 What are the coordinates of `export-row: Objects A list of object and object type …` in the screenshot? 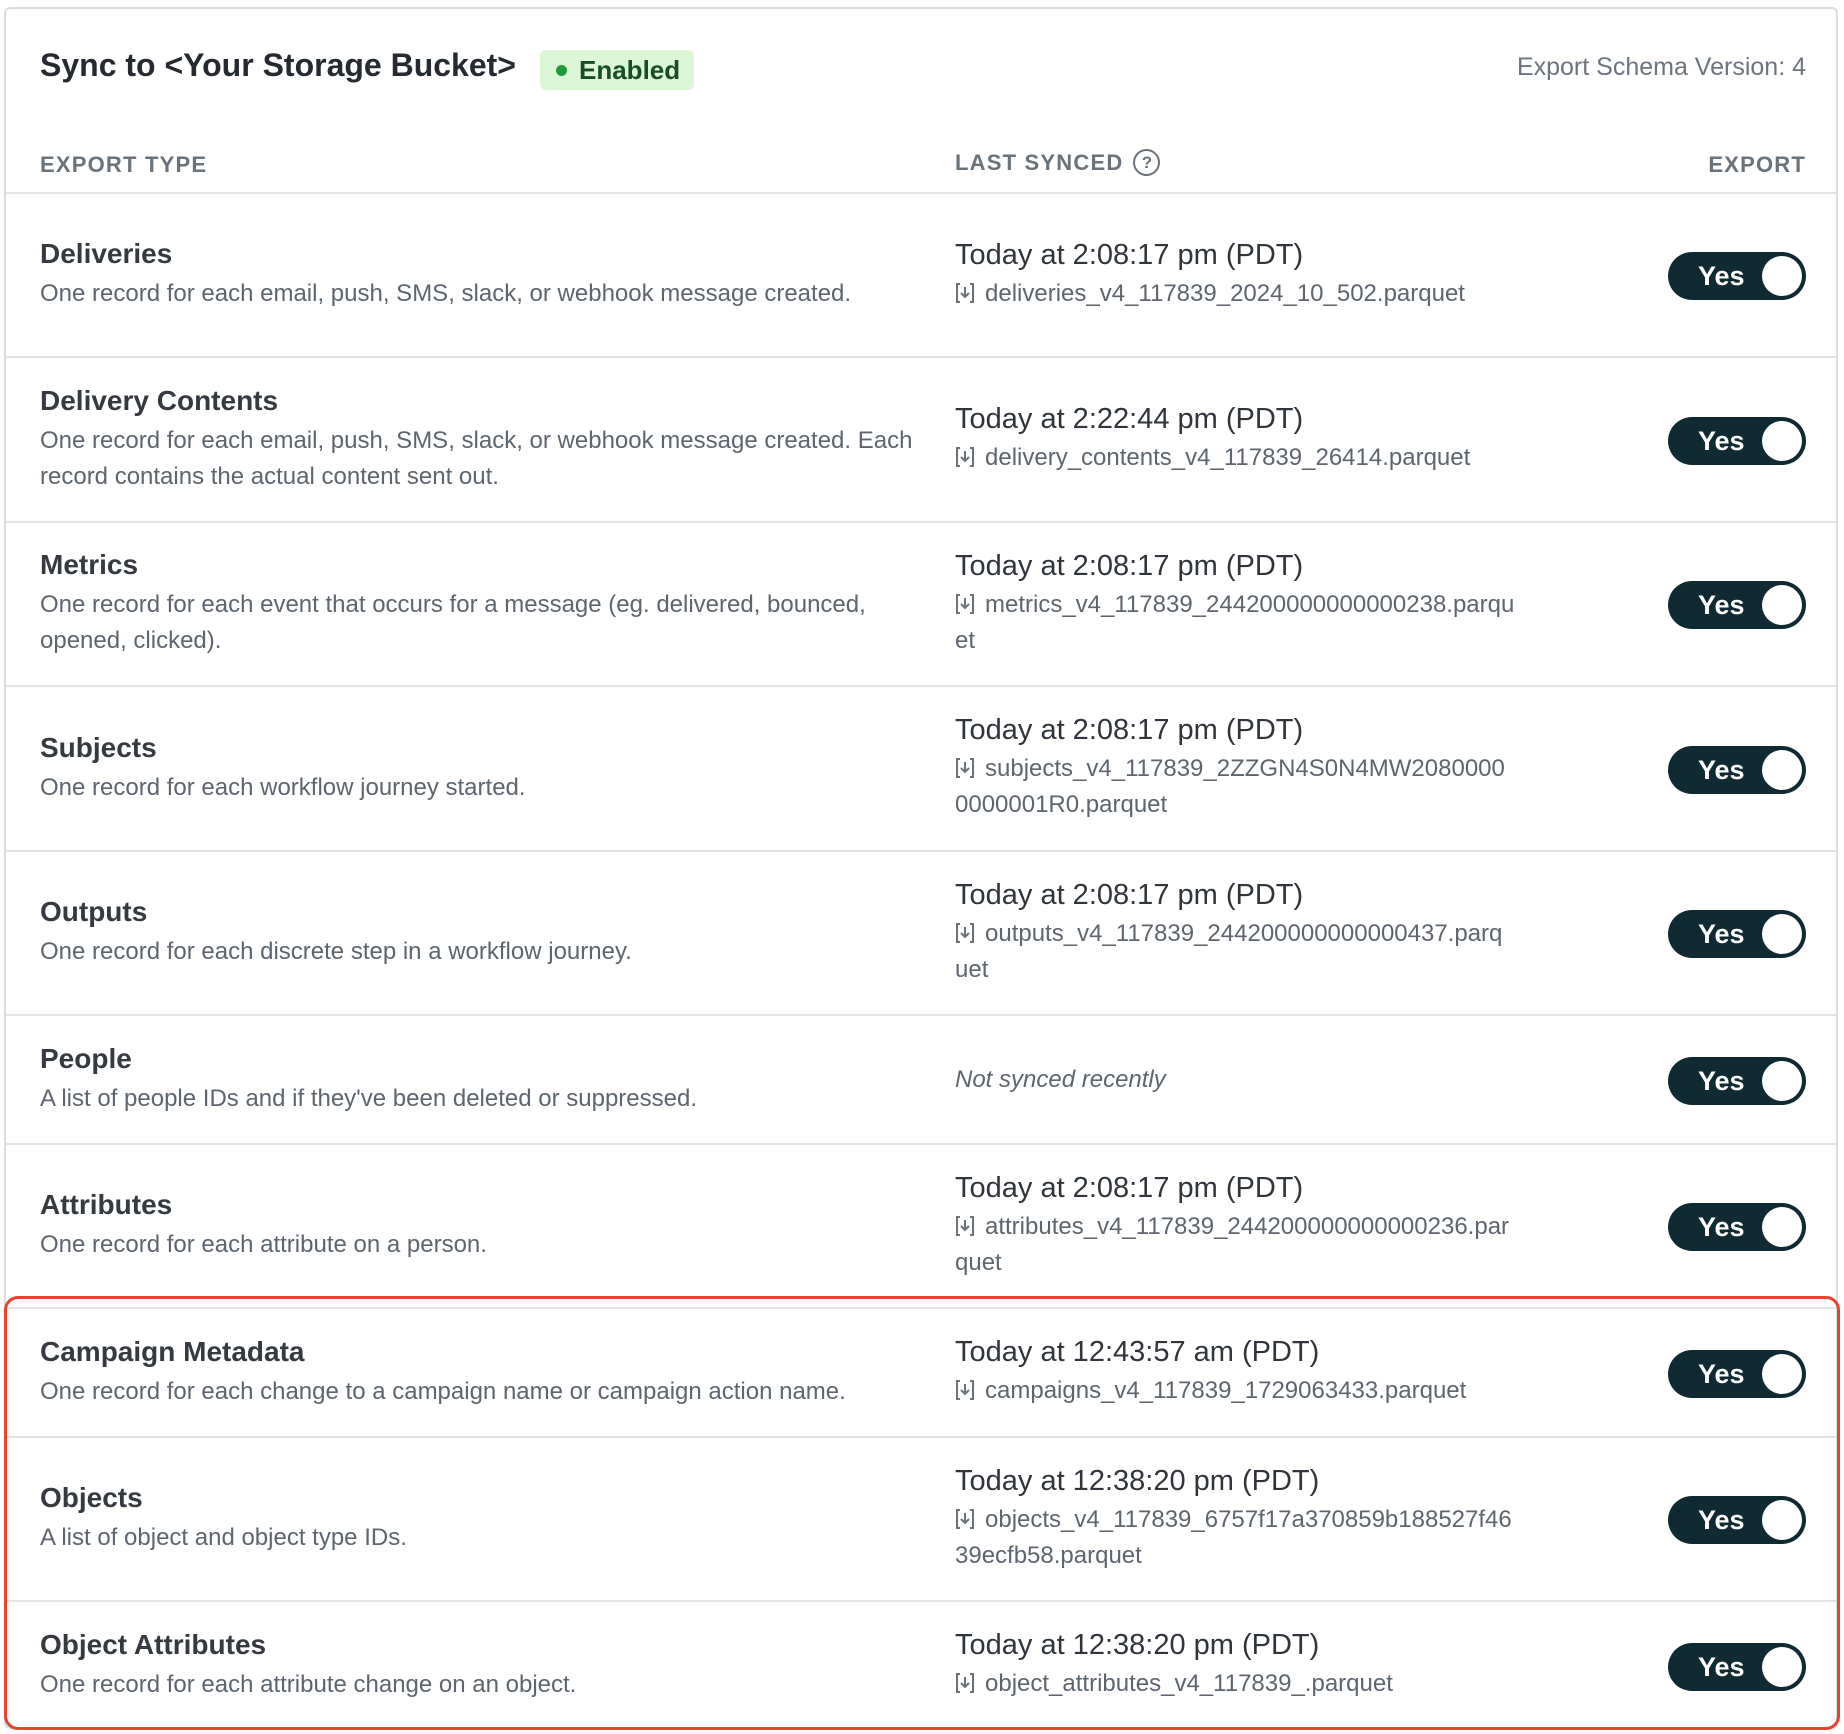 It's located at (921, 1518).